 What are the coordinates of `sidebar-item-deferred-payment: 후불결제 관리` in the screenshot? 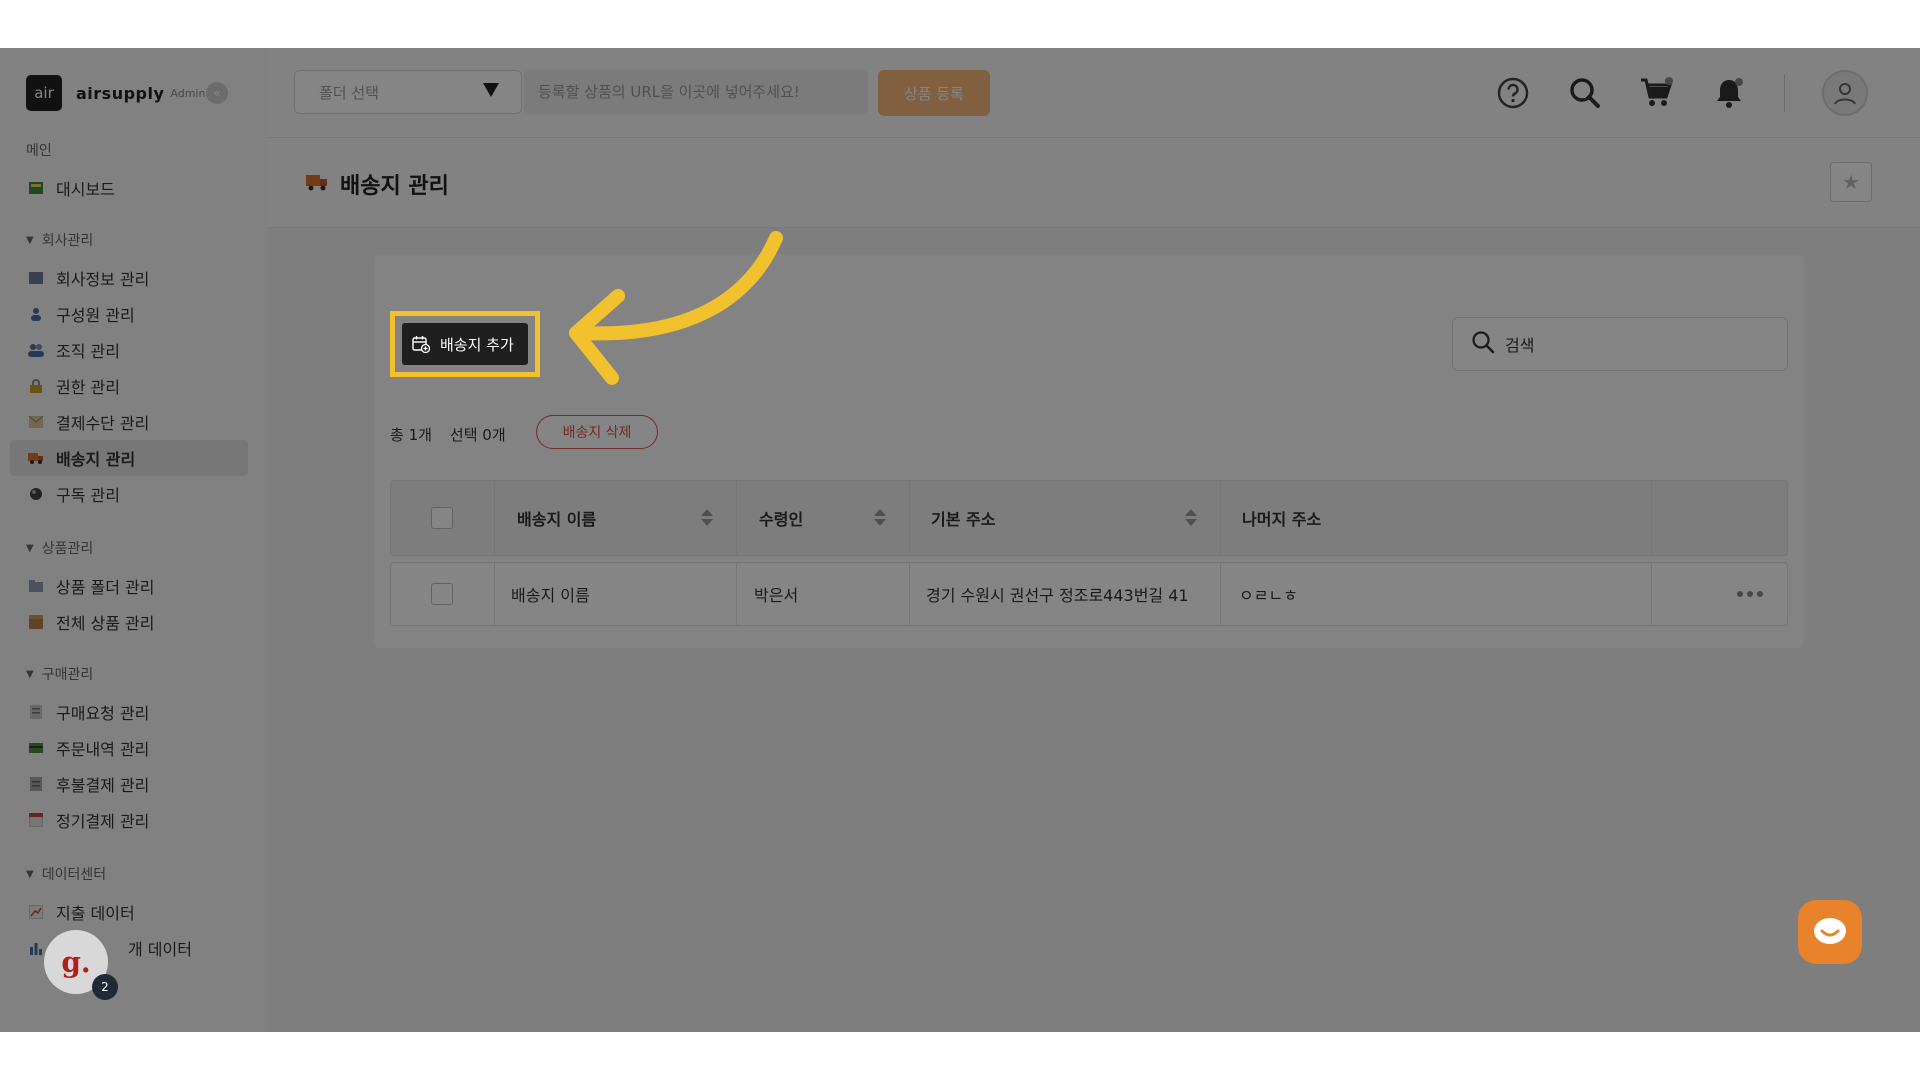 It's located at (129, 784).